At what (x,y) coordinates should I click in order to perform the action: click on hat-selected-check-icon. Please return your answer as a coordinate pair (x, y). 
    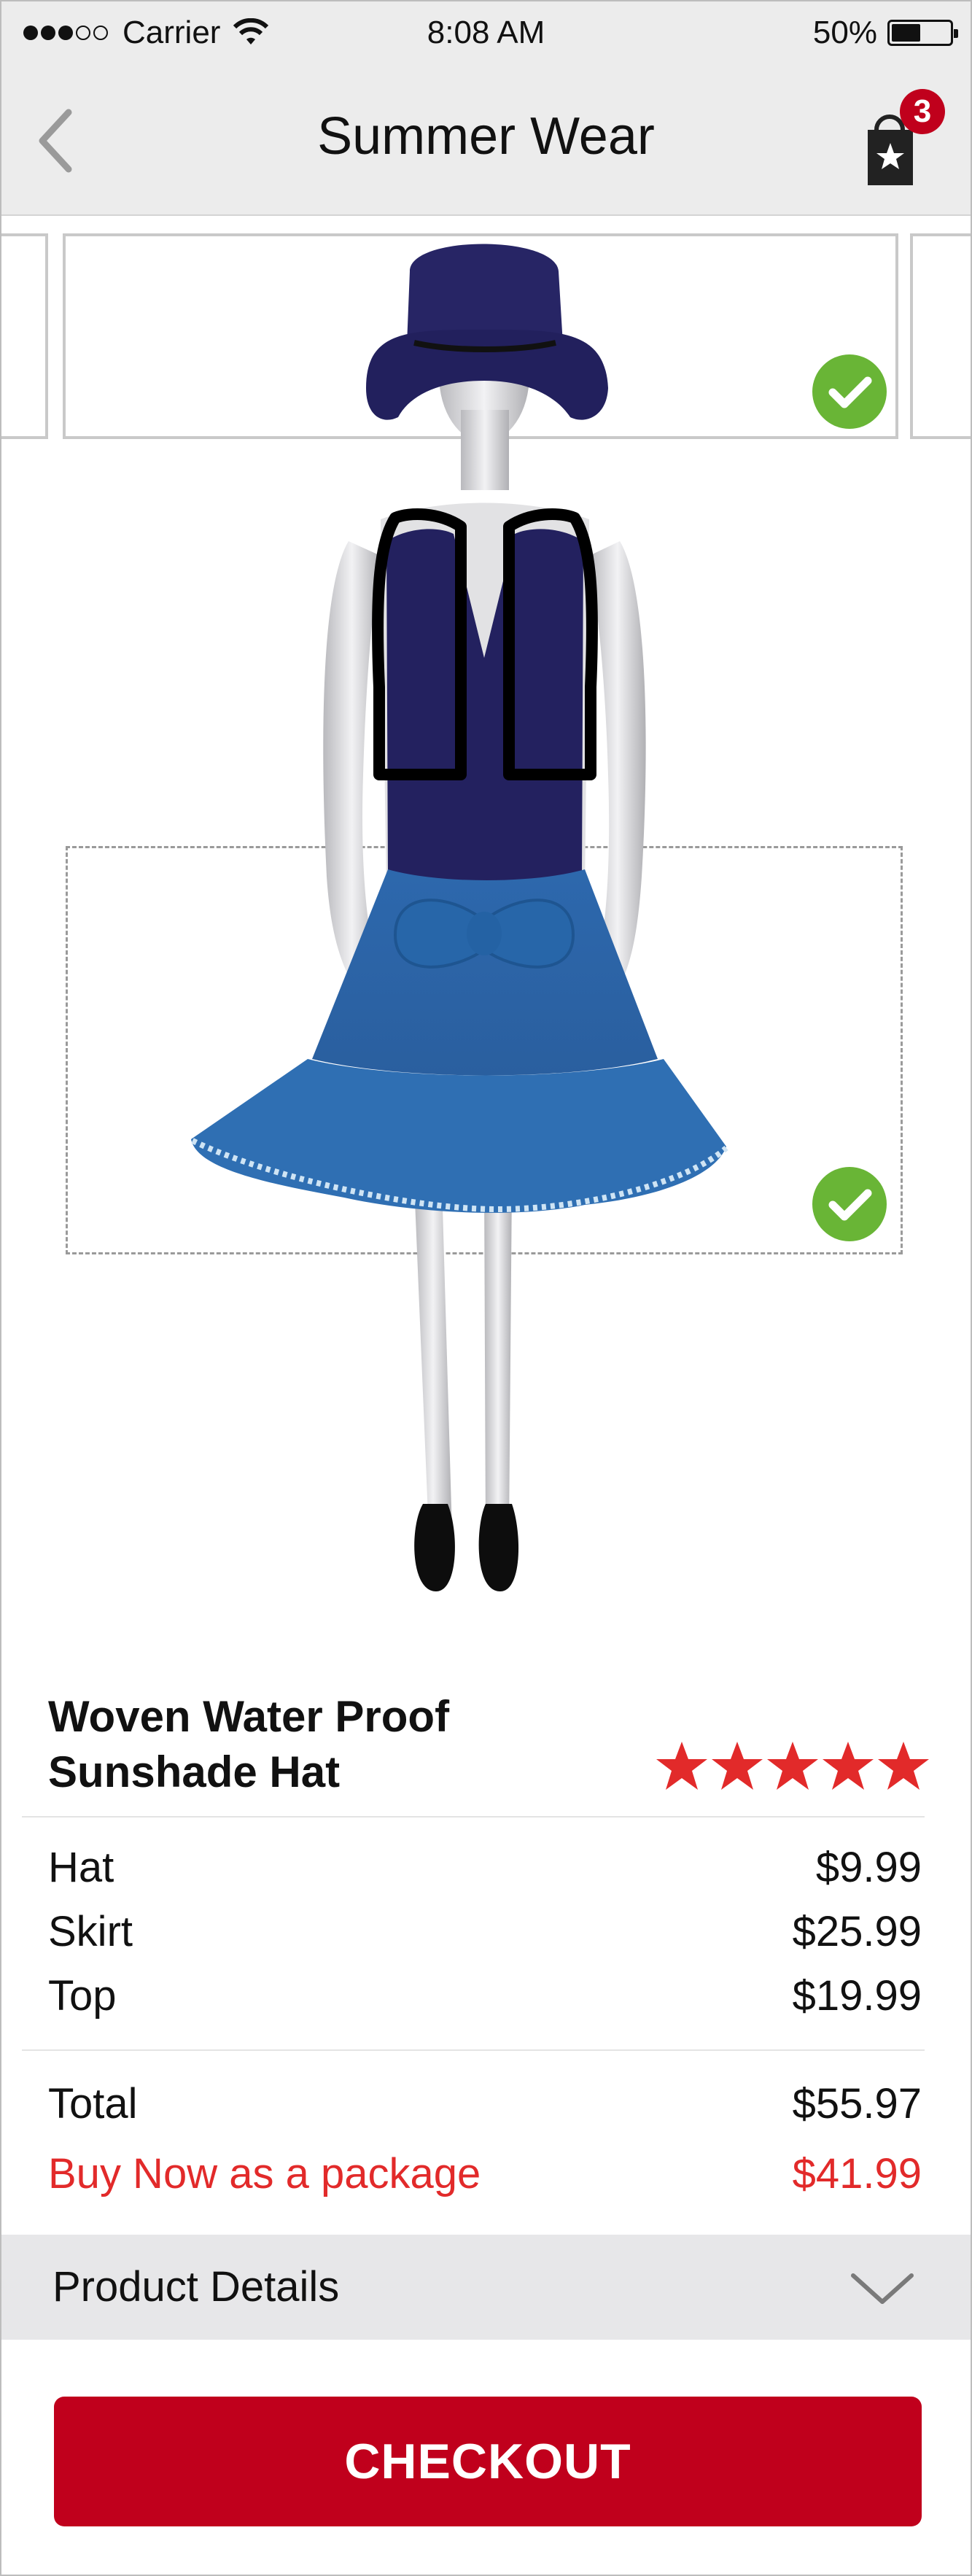
    Looking at the image, I should click on (849, 392).